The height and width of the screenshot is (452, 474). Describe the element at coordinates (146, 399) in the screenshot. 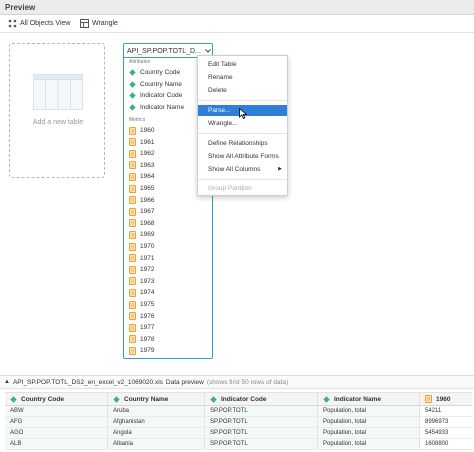

I see `column-header-label: Country Name` at that location.